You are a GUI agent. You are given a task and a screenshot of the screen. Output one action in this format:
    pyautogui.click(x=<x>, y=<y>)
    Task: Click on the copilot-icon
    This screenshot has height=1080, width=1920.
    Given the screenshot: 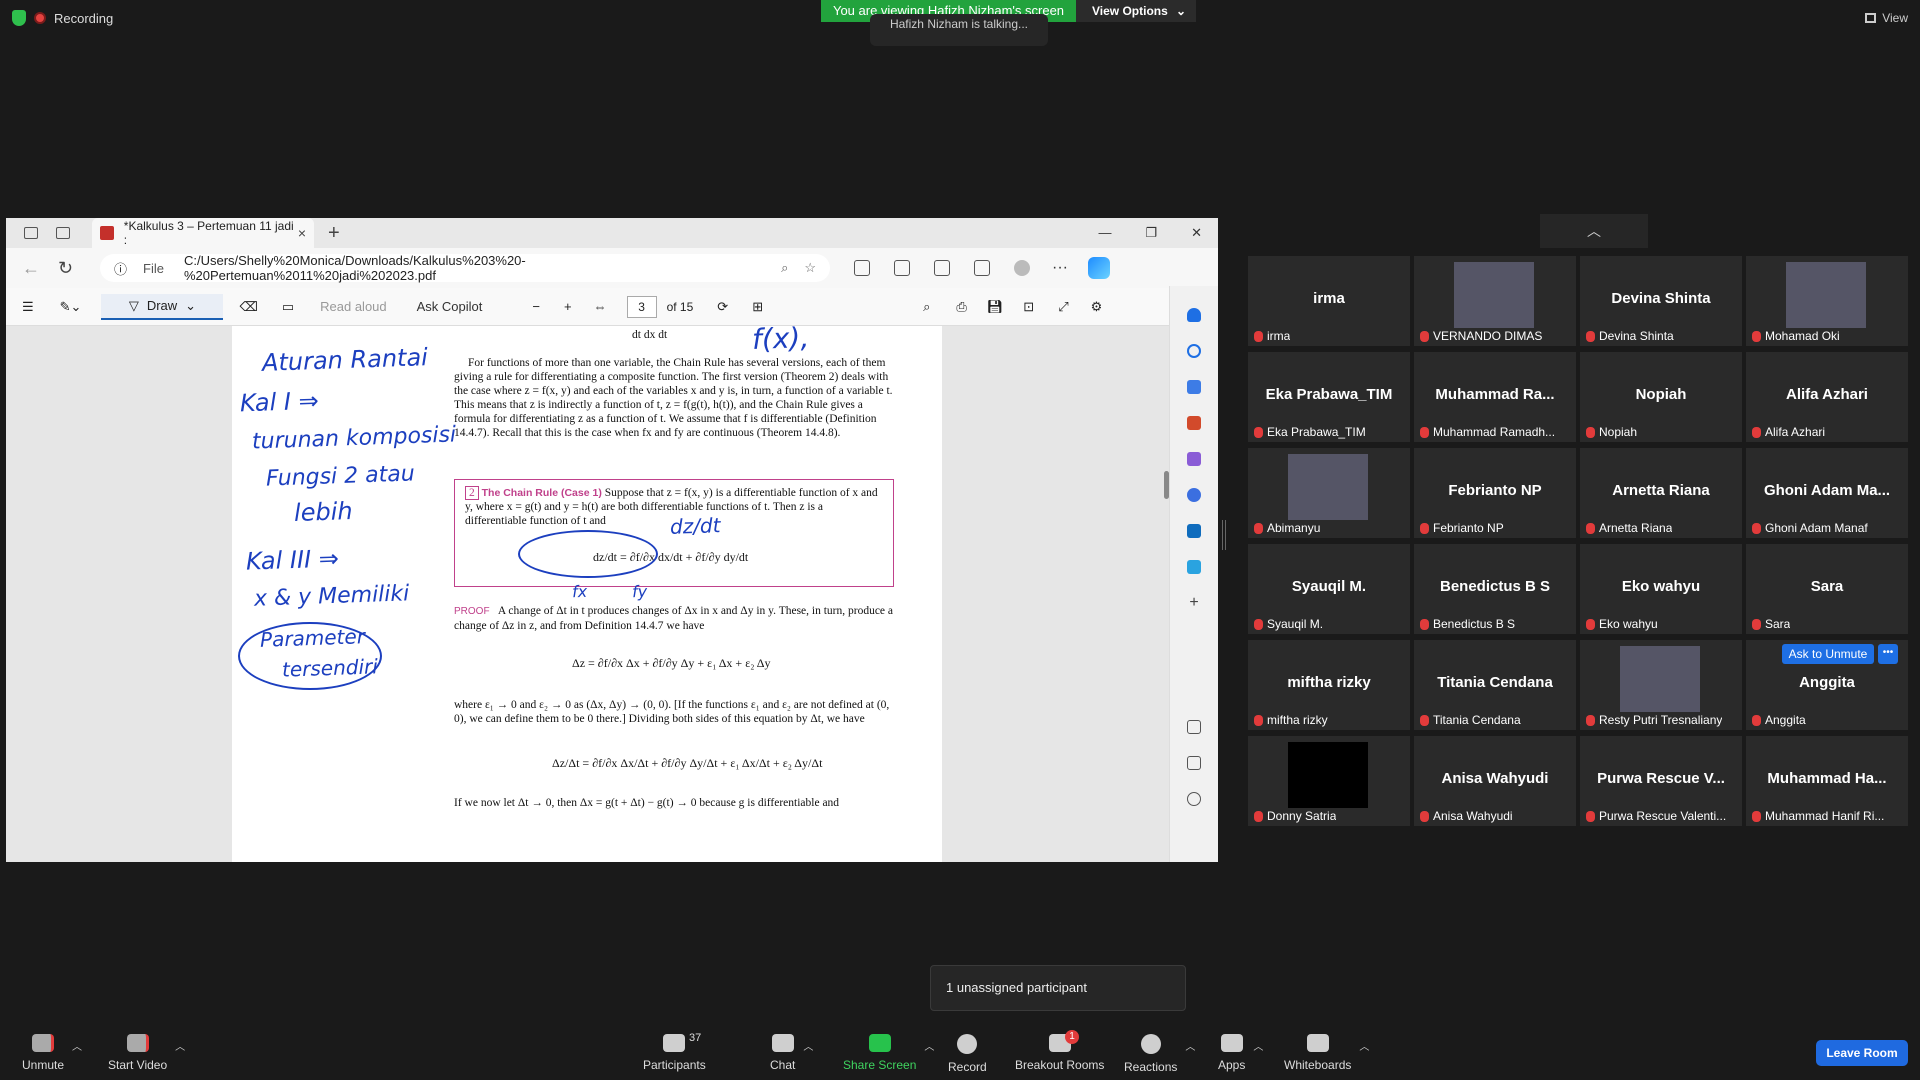 What is the action you would take?
    pyautogui.click(x=1098, y=268)
    